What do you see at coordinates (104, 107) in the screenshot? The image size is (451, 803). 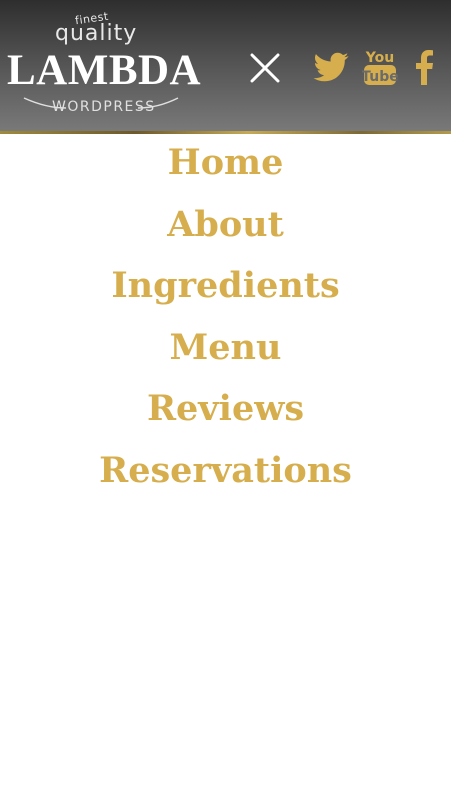 I see `logo-sub-text: WORDPRESS` at bounding box center [104, 107].